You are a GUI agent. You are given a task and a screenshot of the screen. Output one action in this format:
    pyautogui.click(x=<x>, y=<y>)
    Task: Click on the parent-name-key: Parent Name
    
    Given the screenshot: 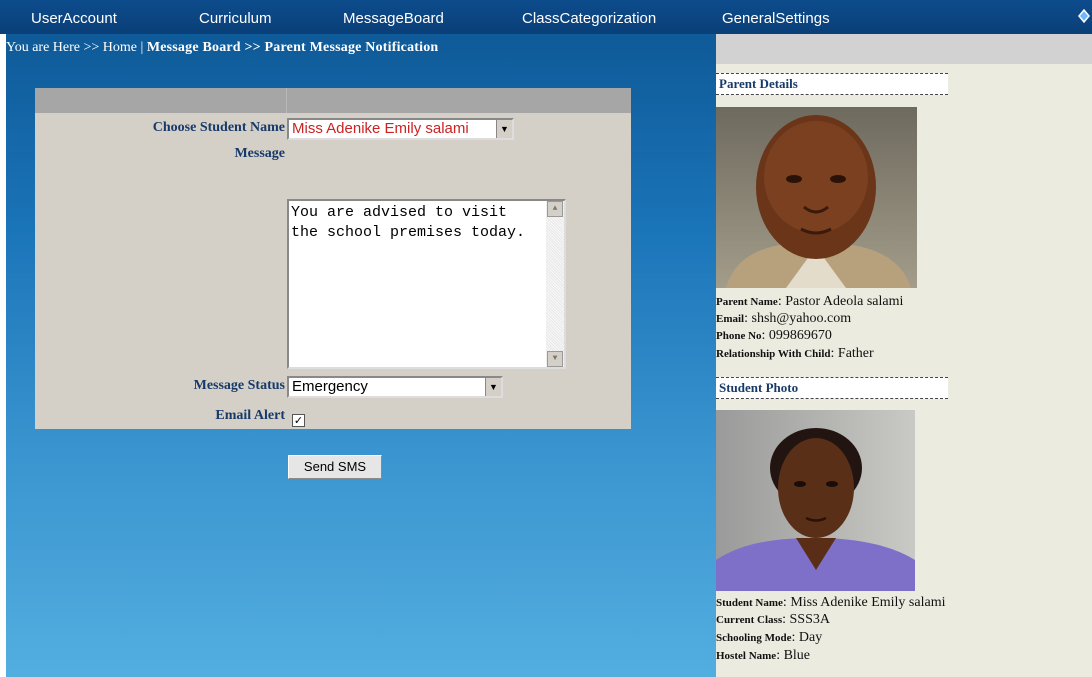 What is the action you would take?
    pyautogui.click(x=747, y=302)
    